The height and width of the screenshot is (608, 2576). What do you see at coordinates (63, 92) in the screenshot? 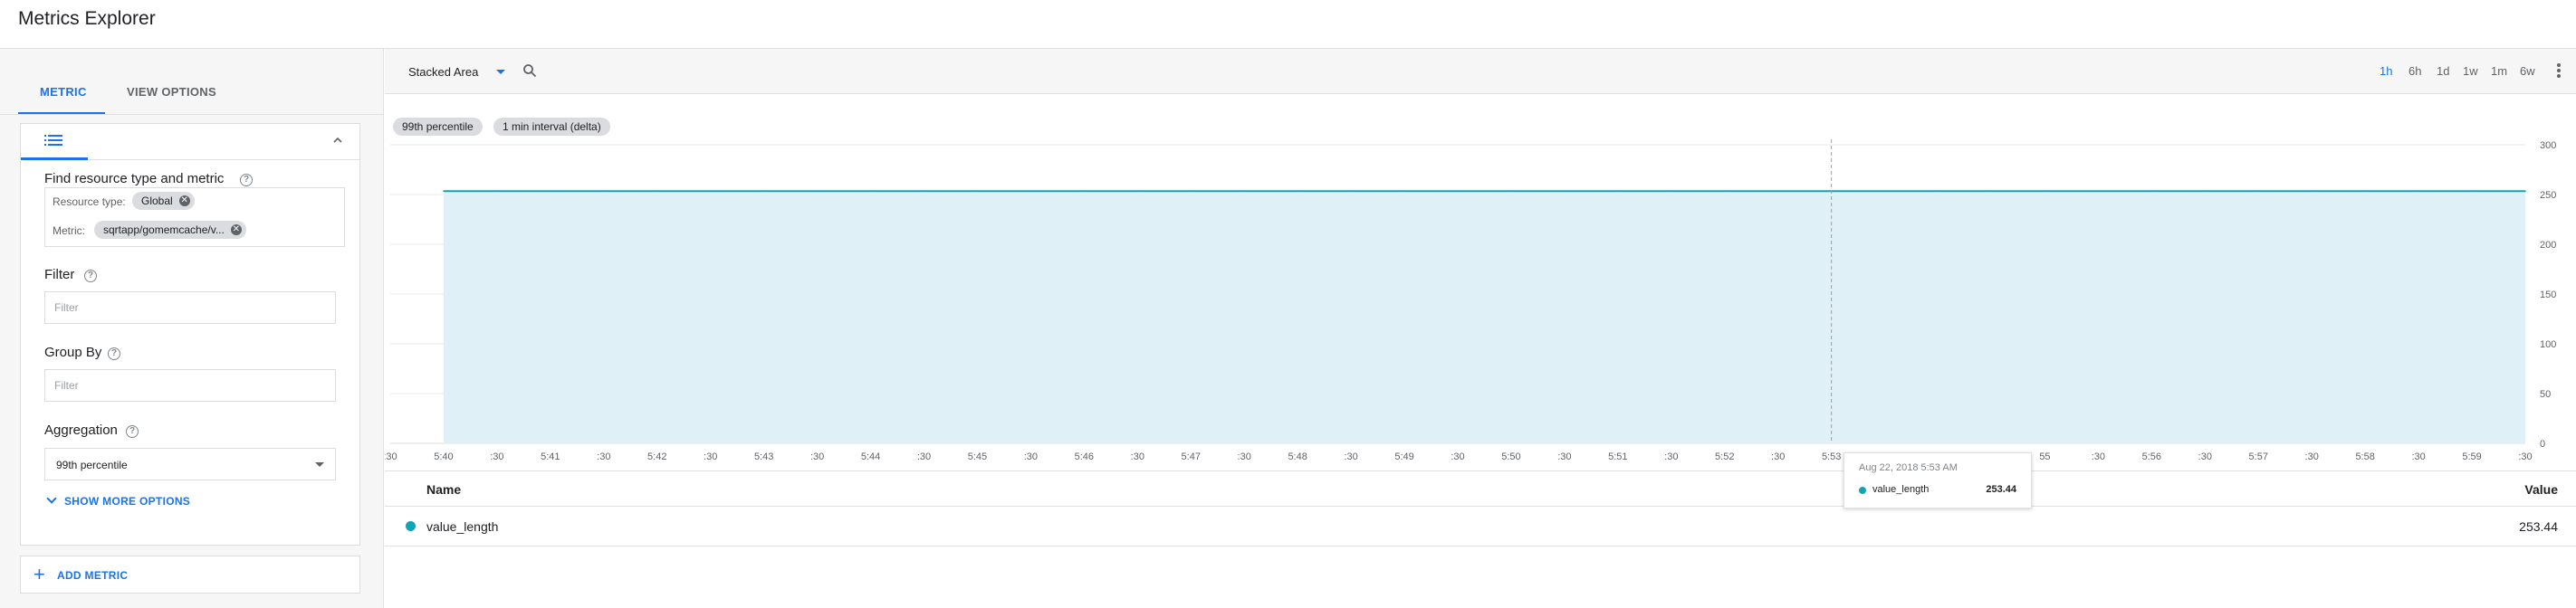
I see `tab-metric: METRIC` at bounding box center [63, 92].